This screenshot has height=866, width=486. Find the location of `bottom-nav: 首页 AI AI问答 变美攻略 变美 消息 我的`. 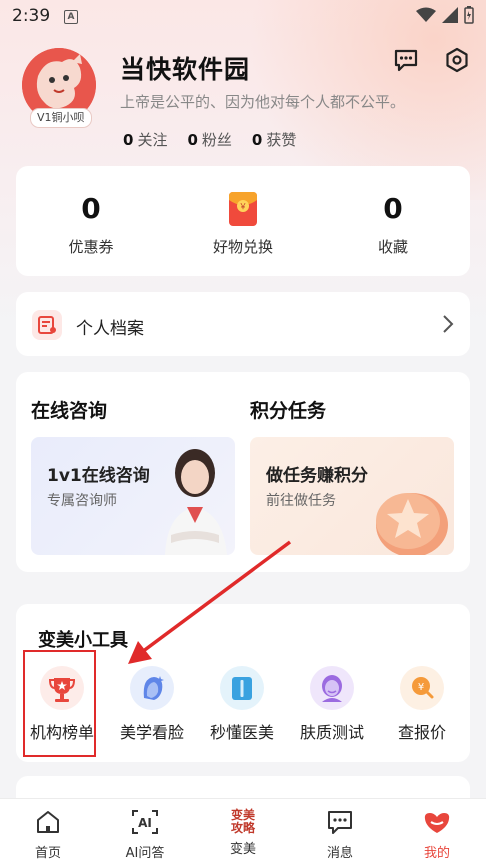

bottom-nav: 首页 AI AI问答 变美攻略 变美 消息 我的 is located at coordinates (243, 832).